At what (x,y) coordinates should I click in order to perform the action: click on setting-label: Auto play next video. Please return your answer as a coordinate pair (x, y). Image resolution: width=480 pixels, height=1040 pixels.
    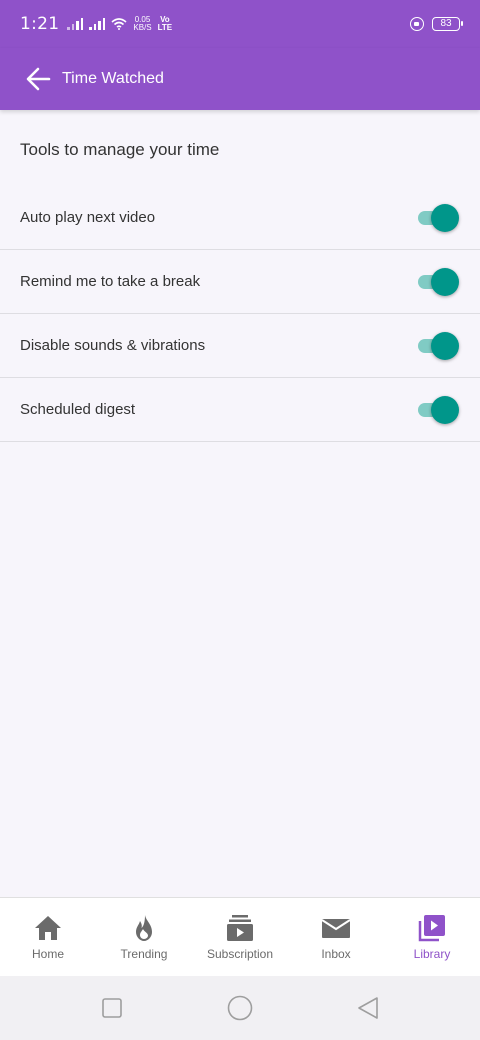
    Looking at the image, I should click on (88, 217).